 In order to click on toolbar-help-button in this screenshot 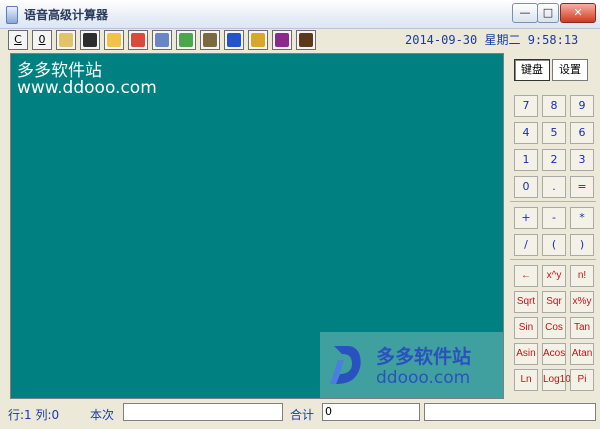, I will do `click(234, 40)`.